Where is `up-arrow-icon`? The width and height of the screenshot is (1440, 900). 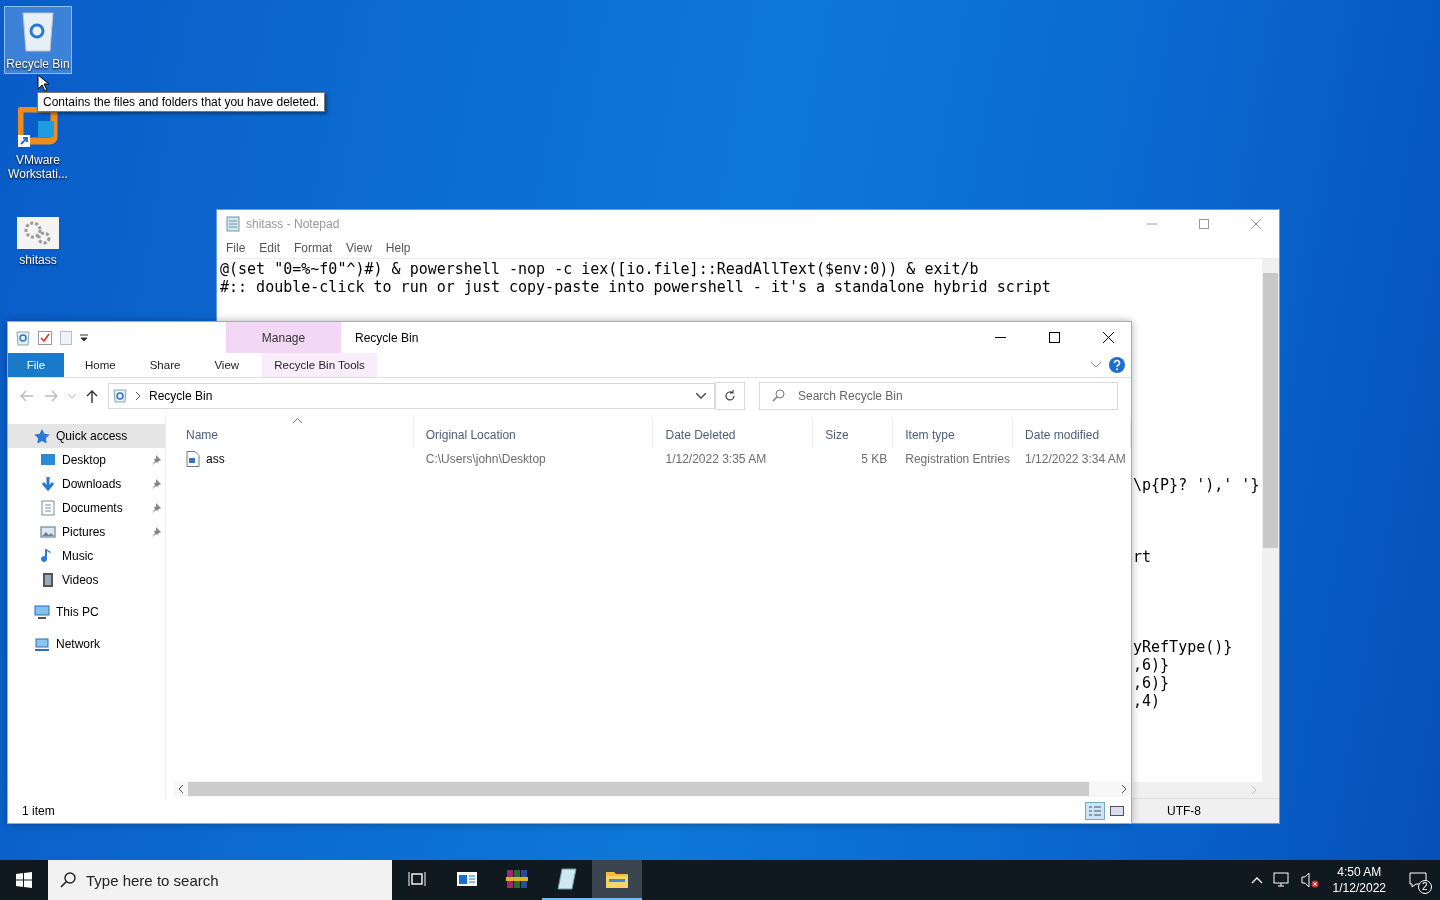
up-arrow-icon is located at coordinates (92, 396).